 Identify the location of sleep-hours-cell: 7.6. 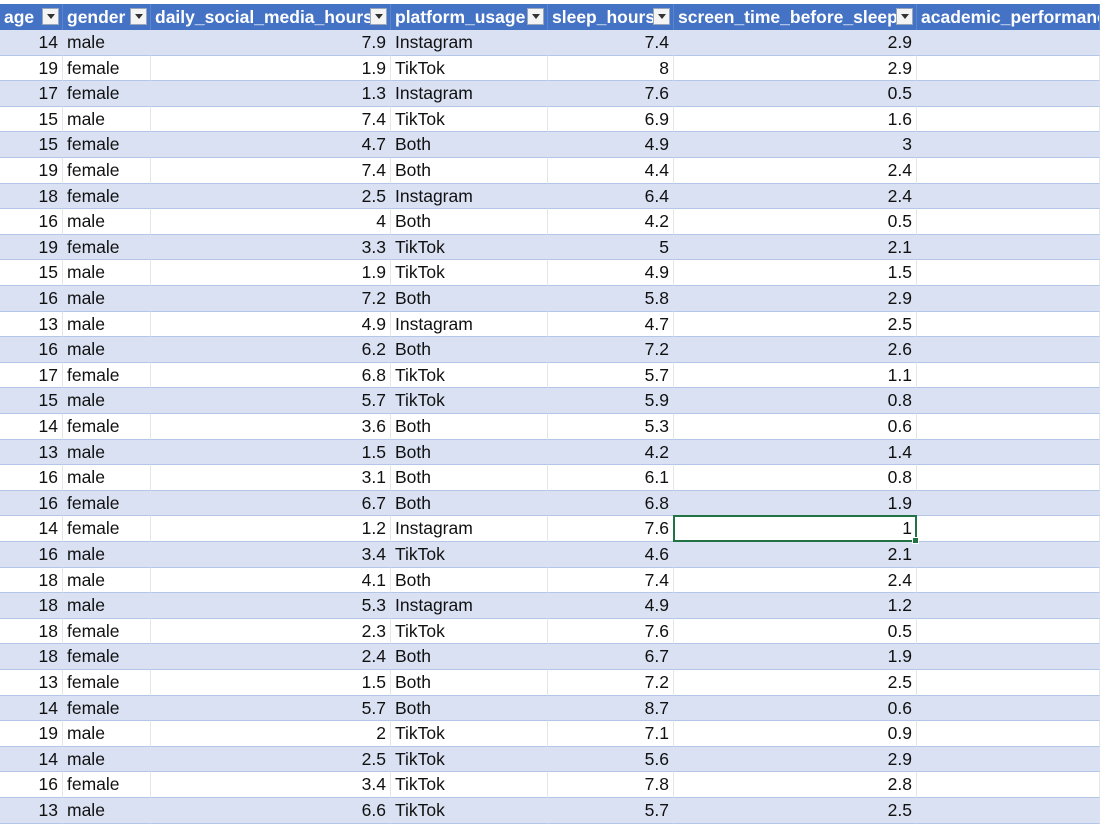
(611, 529).